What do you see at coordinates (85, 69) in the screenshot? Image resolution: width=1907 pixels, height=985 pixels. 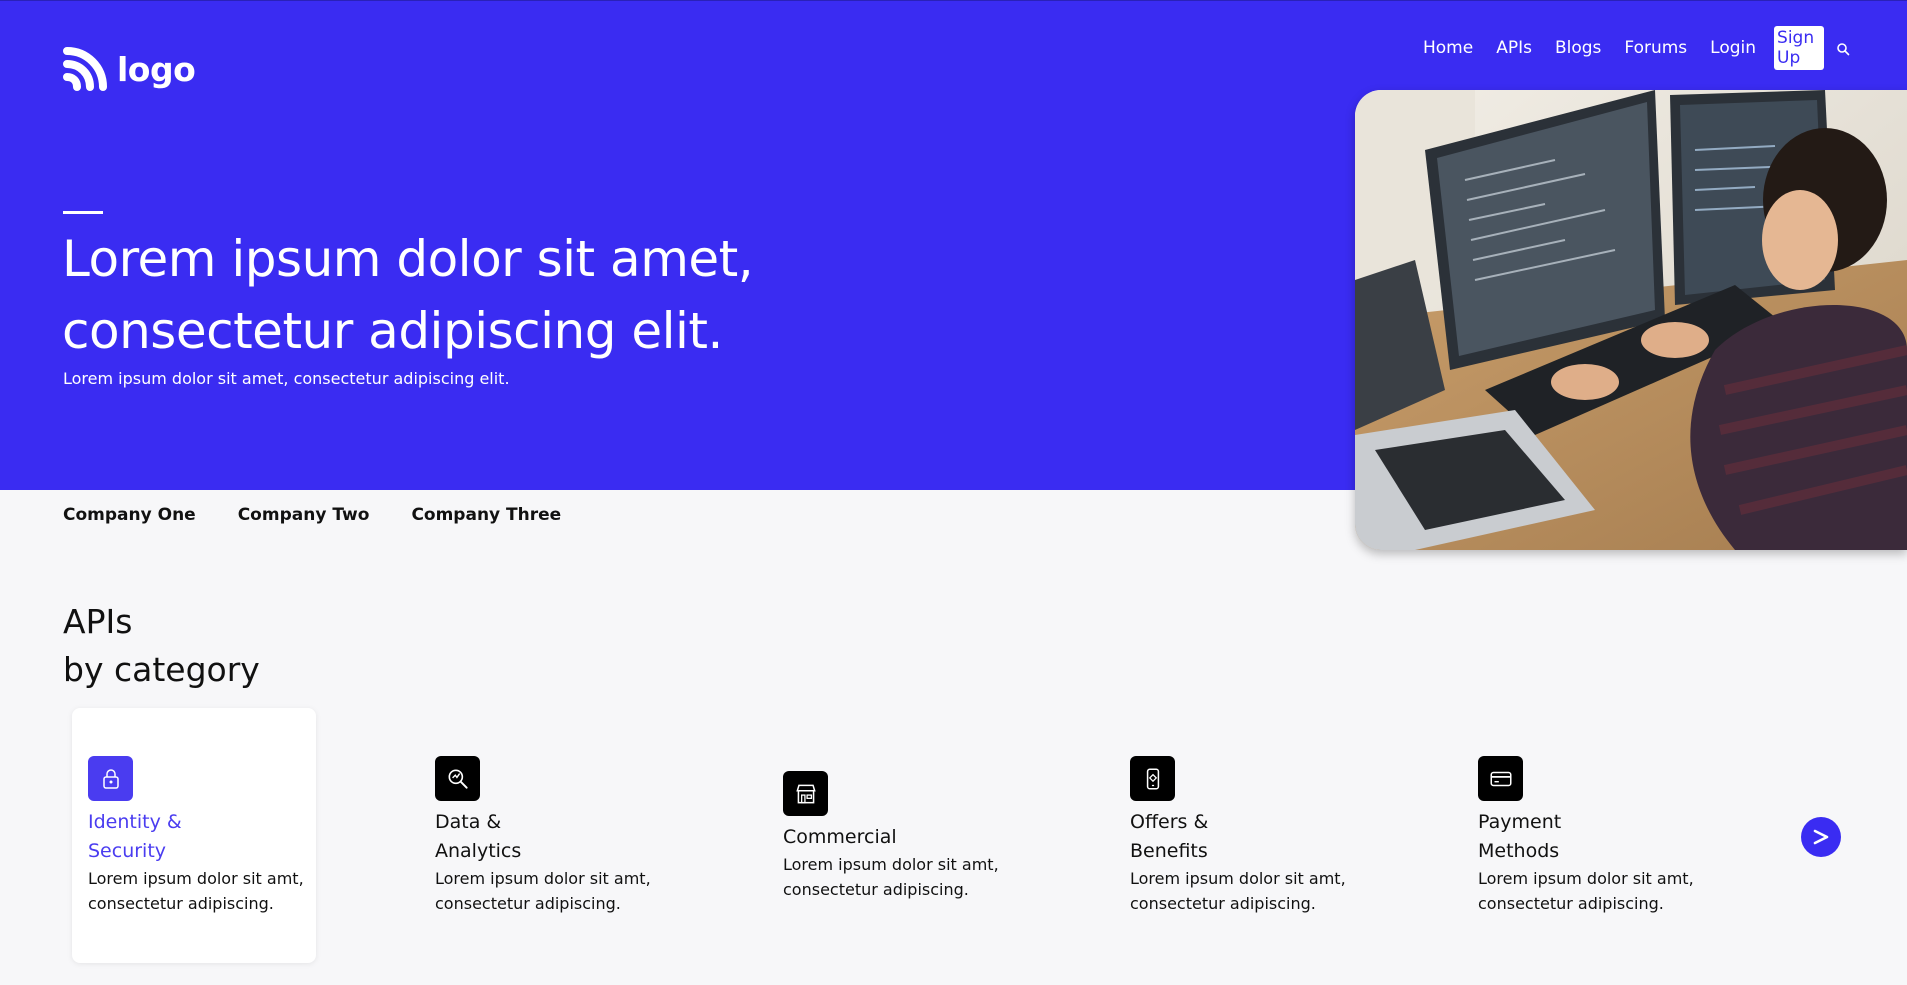 I see `logo-mark-icon` at bounding box center [85, 69].